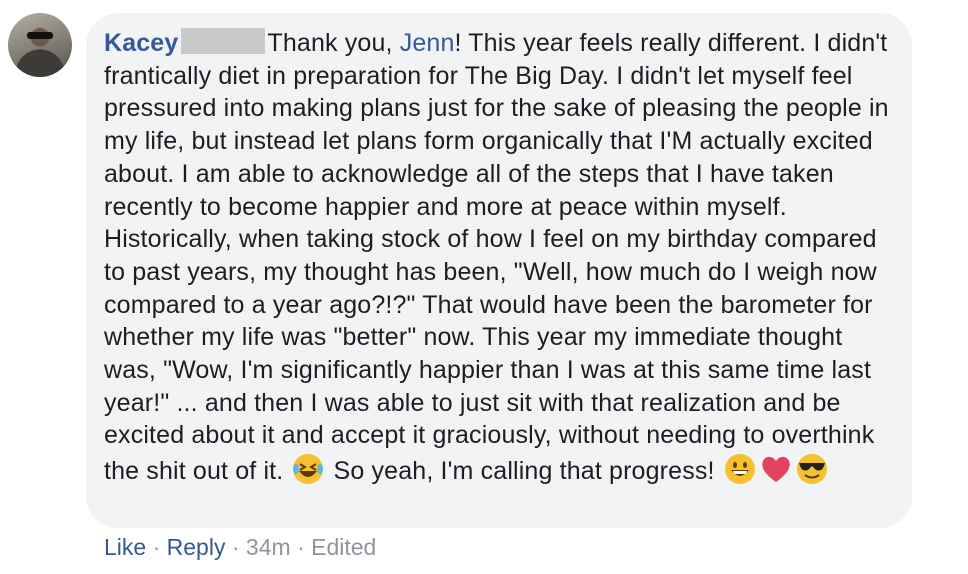  Describe the element at coordinates (196, 547) in the screenshot. I see `reply-link: Reply` at that location.